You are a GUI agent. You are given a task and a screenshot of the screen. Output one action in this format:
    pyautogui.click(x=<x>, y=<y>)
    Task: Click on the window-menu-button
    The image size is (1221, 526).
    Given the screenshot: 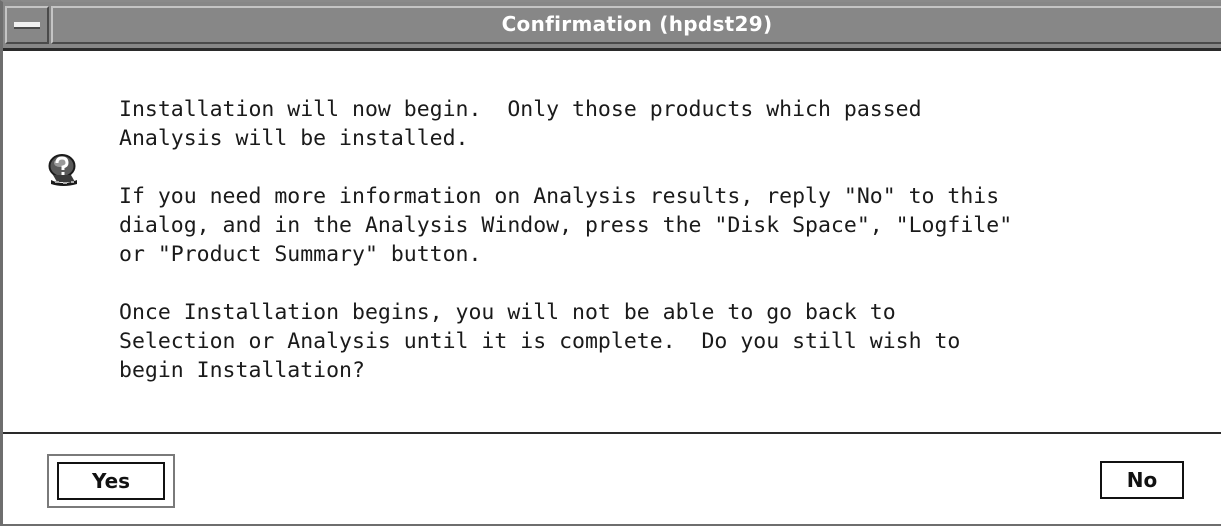 What is the action you would take?
    pyautogui.click(x=27, y=25)
    